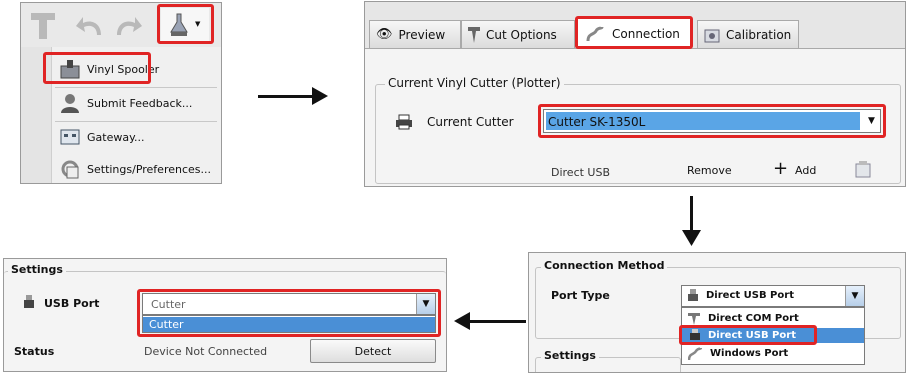 The image size is (907, 373). Describe the element at coordinates (206, 351) in the screenshot. I see `status-value: Device Not Connected` at that location.